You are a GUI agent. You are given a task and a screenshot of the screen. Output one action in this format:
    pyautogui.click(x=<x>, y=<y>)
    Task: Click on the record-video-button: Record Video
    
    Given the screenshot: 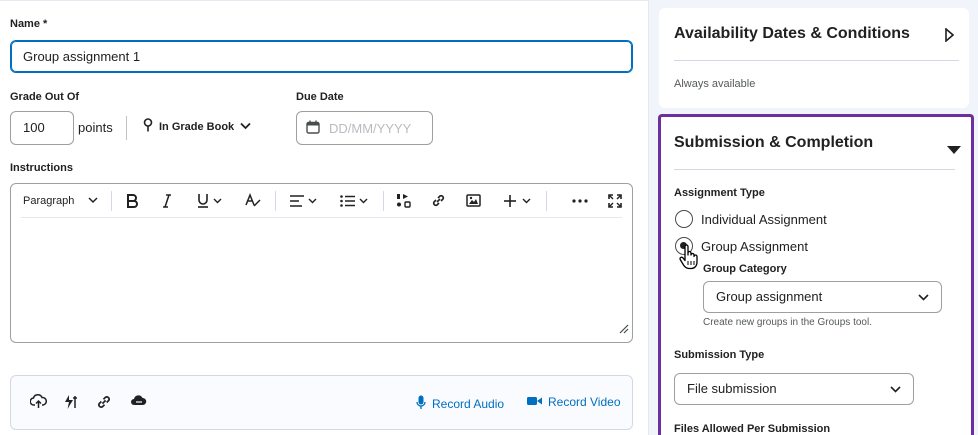 What is the action you would take?
    pyautogui.click(x=574, y=402)
    